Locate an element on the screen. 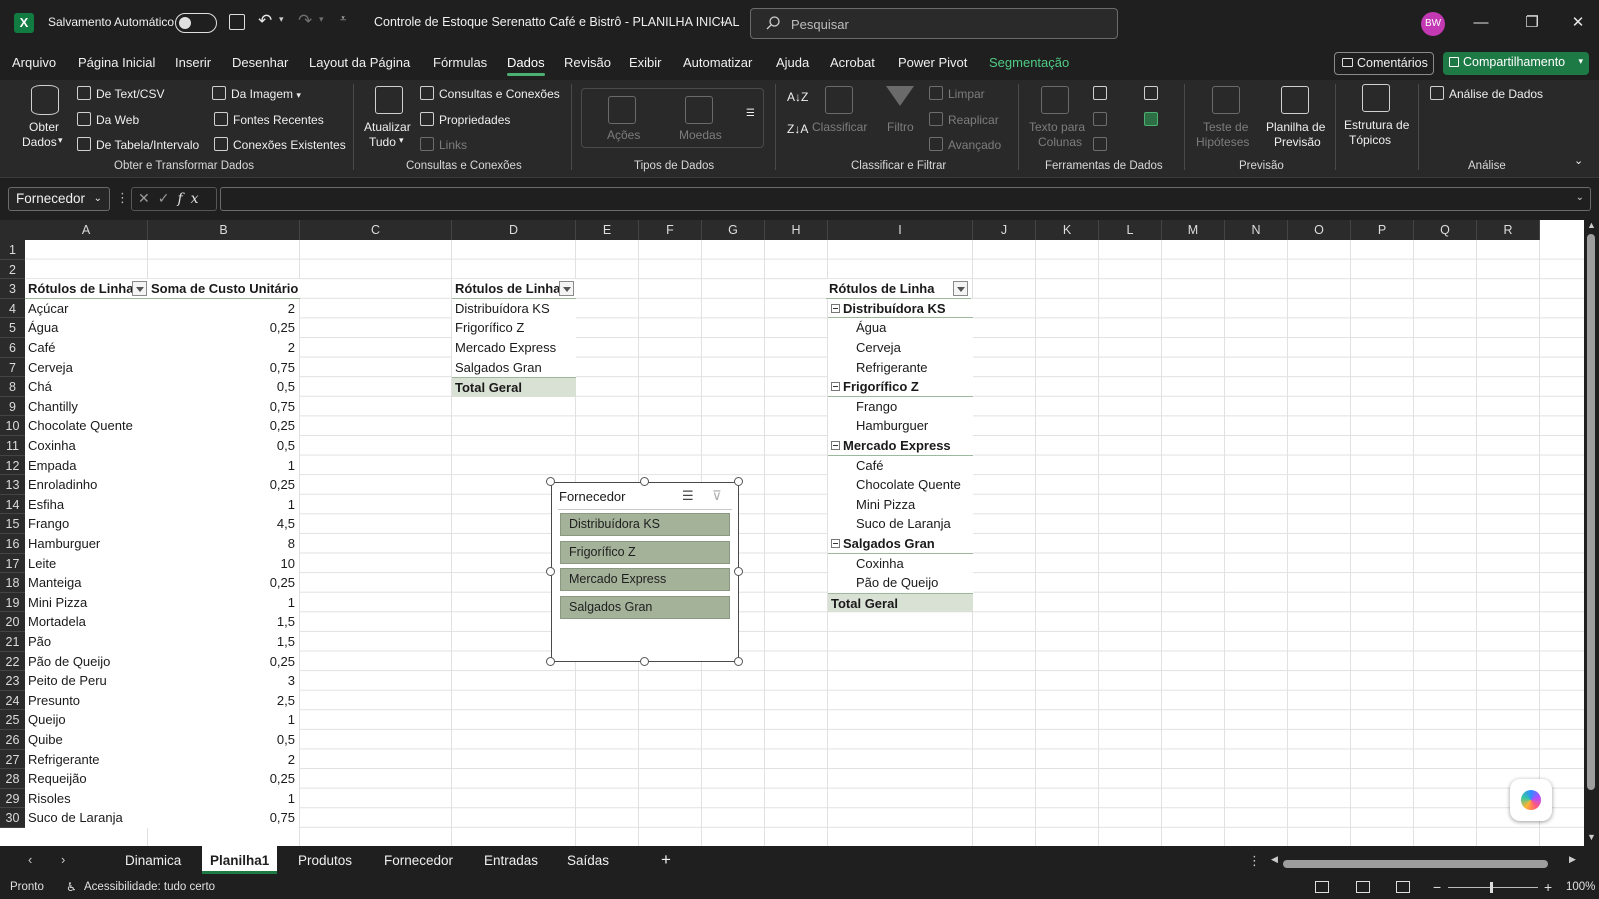 The width and height of the screenshot is (1599, 899). row-header-12: 12 is located at coordinates (12, 465).